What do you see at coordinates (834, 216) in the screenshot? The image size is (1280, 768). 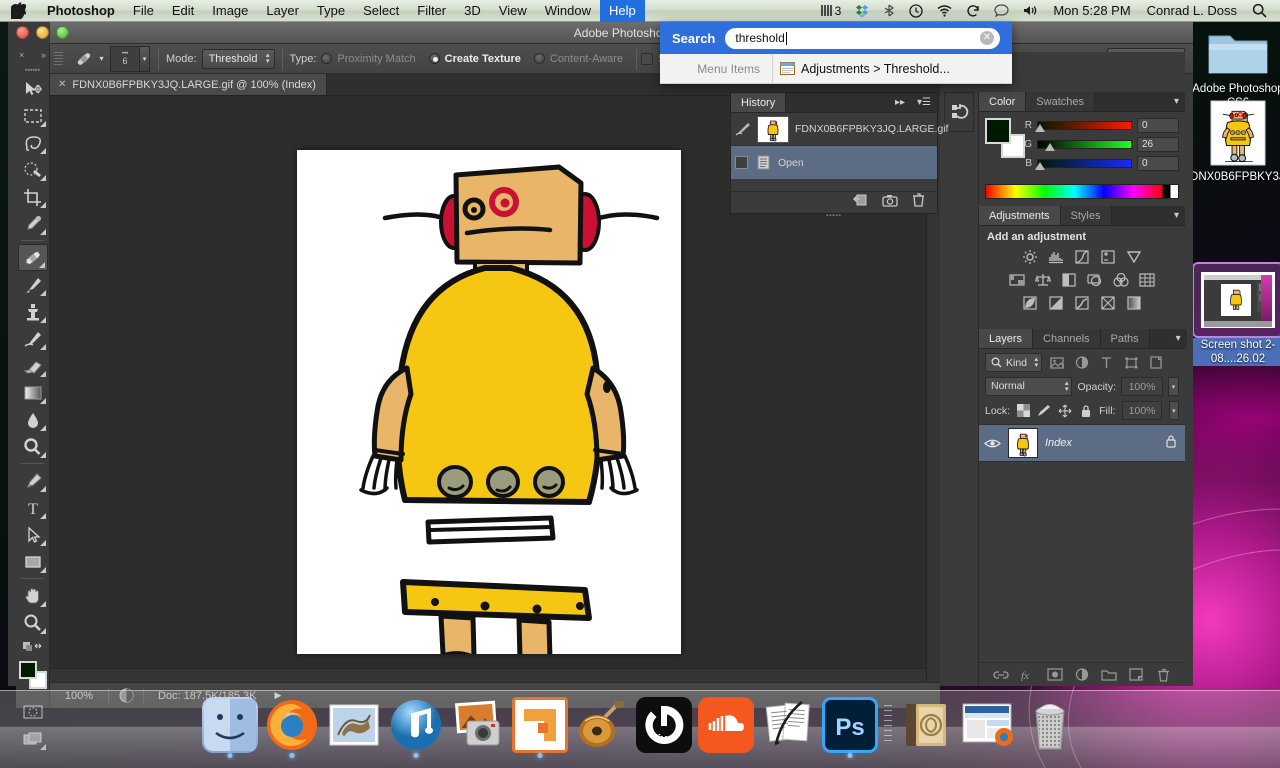 I see `panel-resize-grip: ▪▪▪▪▪` at bounding box center [834, 216].